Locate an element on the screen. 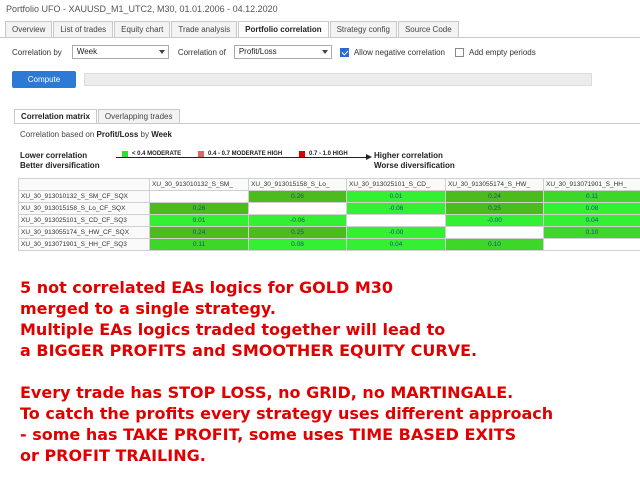 This screenshot has width=640, height=480. sub-tabs: Correlation matrix Overlapping trades is located at coordinates (97, 116).